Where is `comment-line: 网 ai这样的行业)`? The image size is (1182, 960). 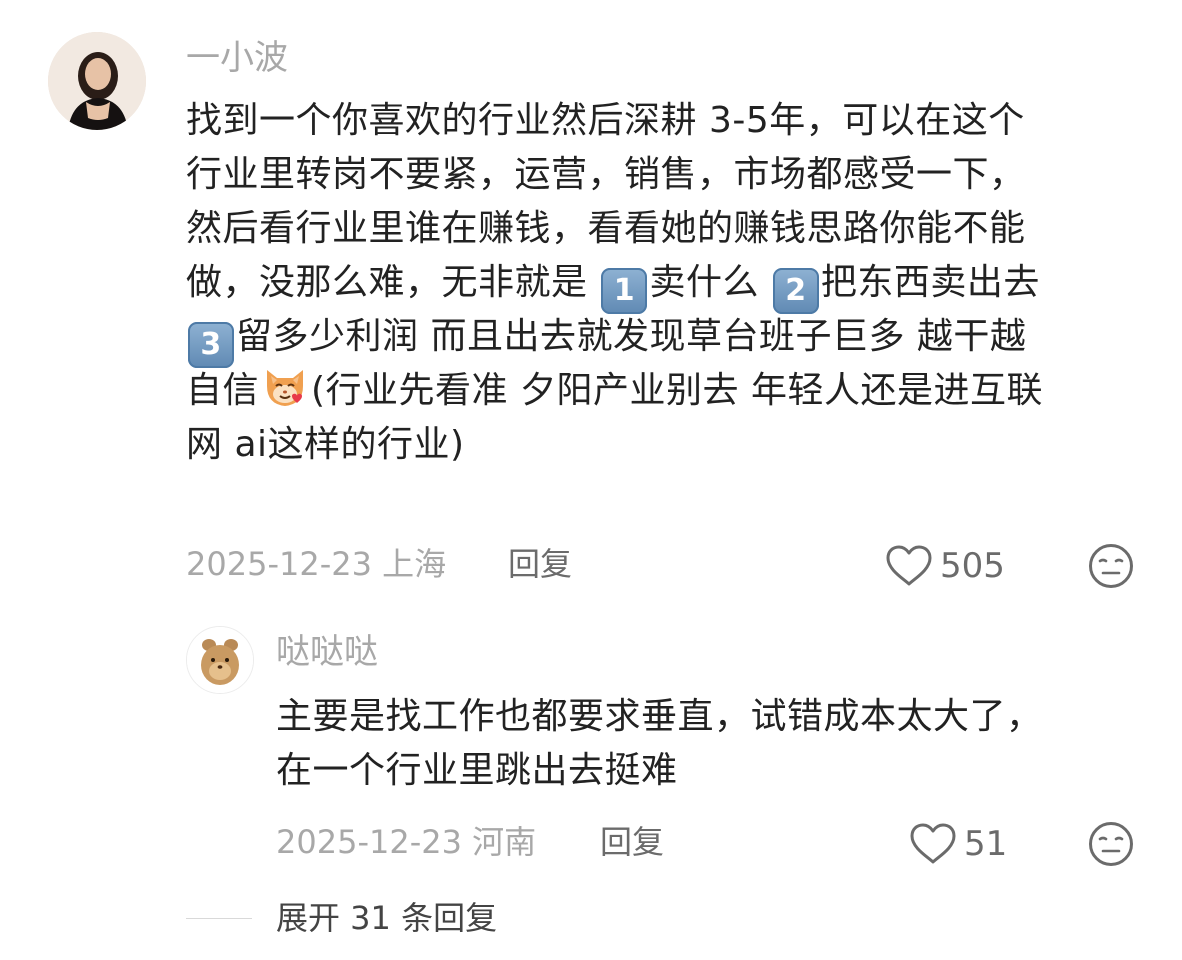 comment-line: 网 ai这样的行业) is located at coordinates (325, 444).